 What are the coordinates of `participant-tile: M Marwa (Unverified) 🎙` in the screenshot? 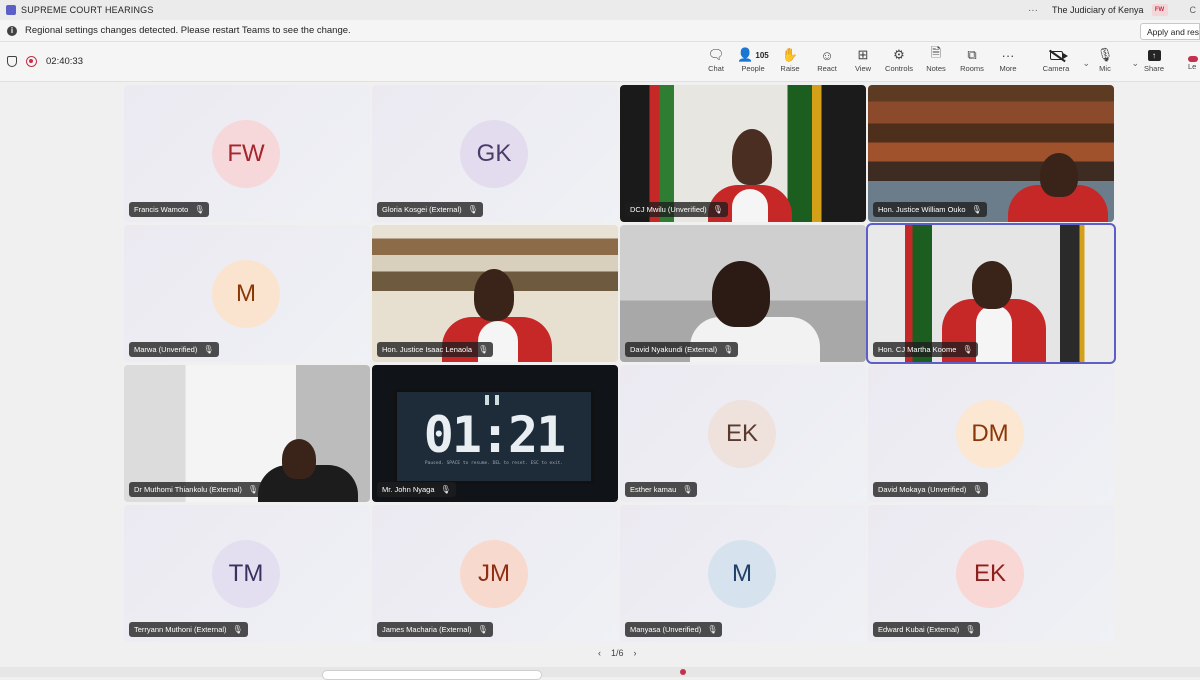 It's located at (247, 293).